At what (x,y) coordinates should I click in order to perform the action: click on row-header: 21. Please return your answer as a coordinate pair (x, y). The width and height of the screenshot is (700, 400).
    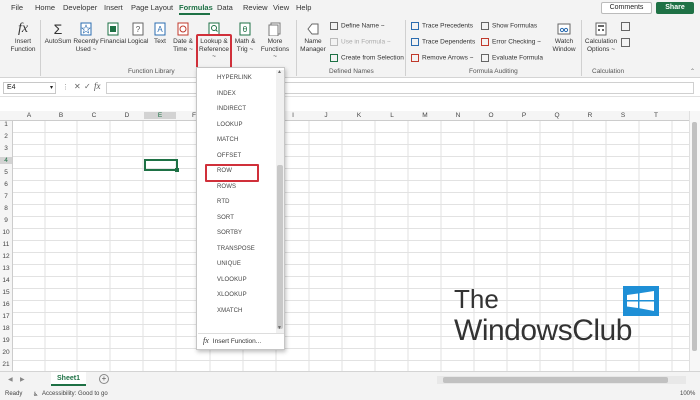
    Looking at the image, I should click on (6, 364).